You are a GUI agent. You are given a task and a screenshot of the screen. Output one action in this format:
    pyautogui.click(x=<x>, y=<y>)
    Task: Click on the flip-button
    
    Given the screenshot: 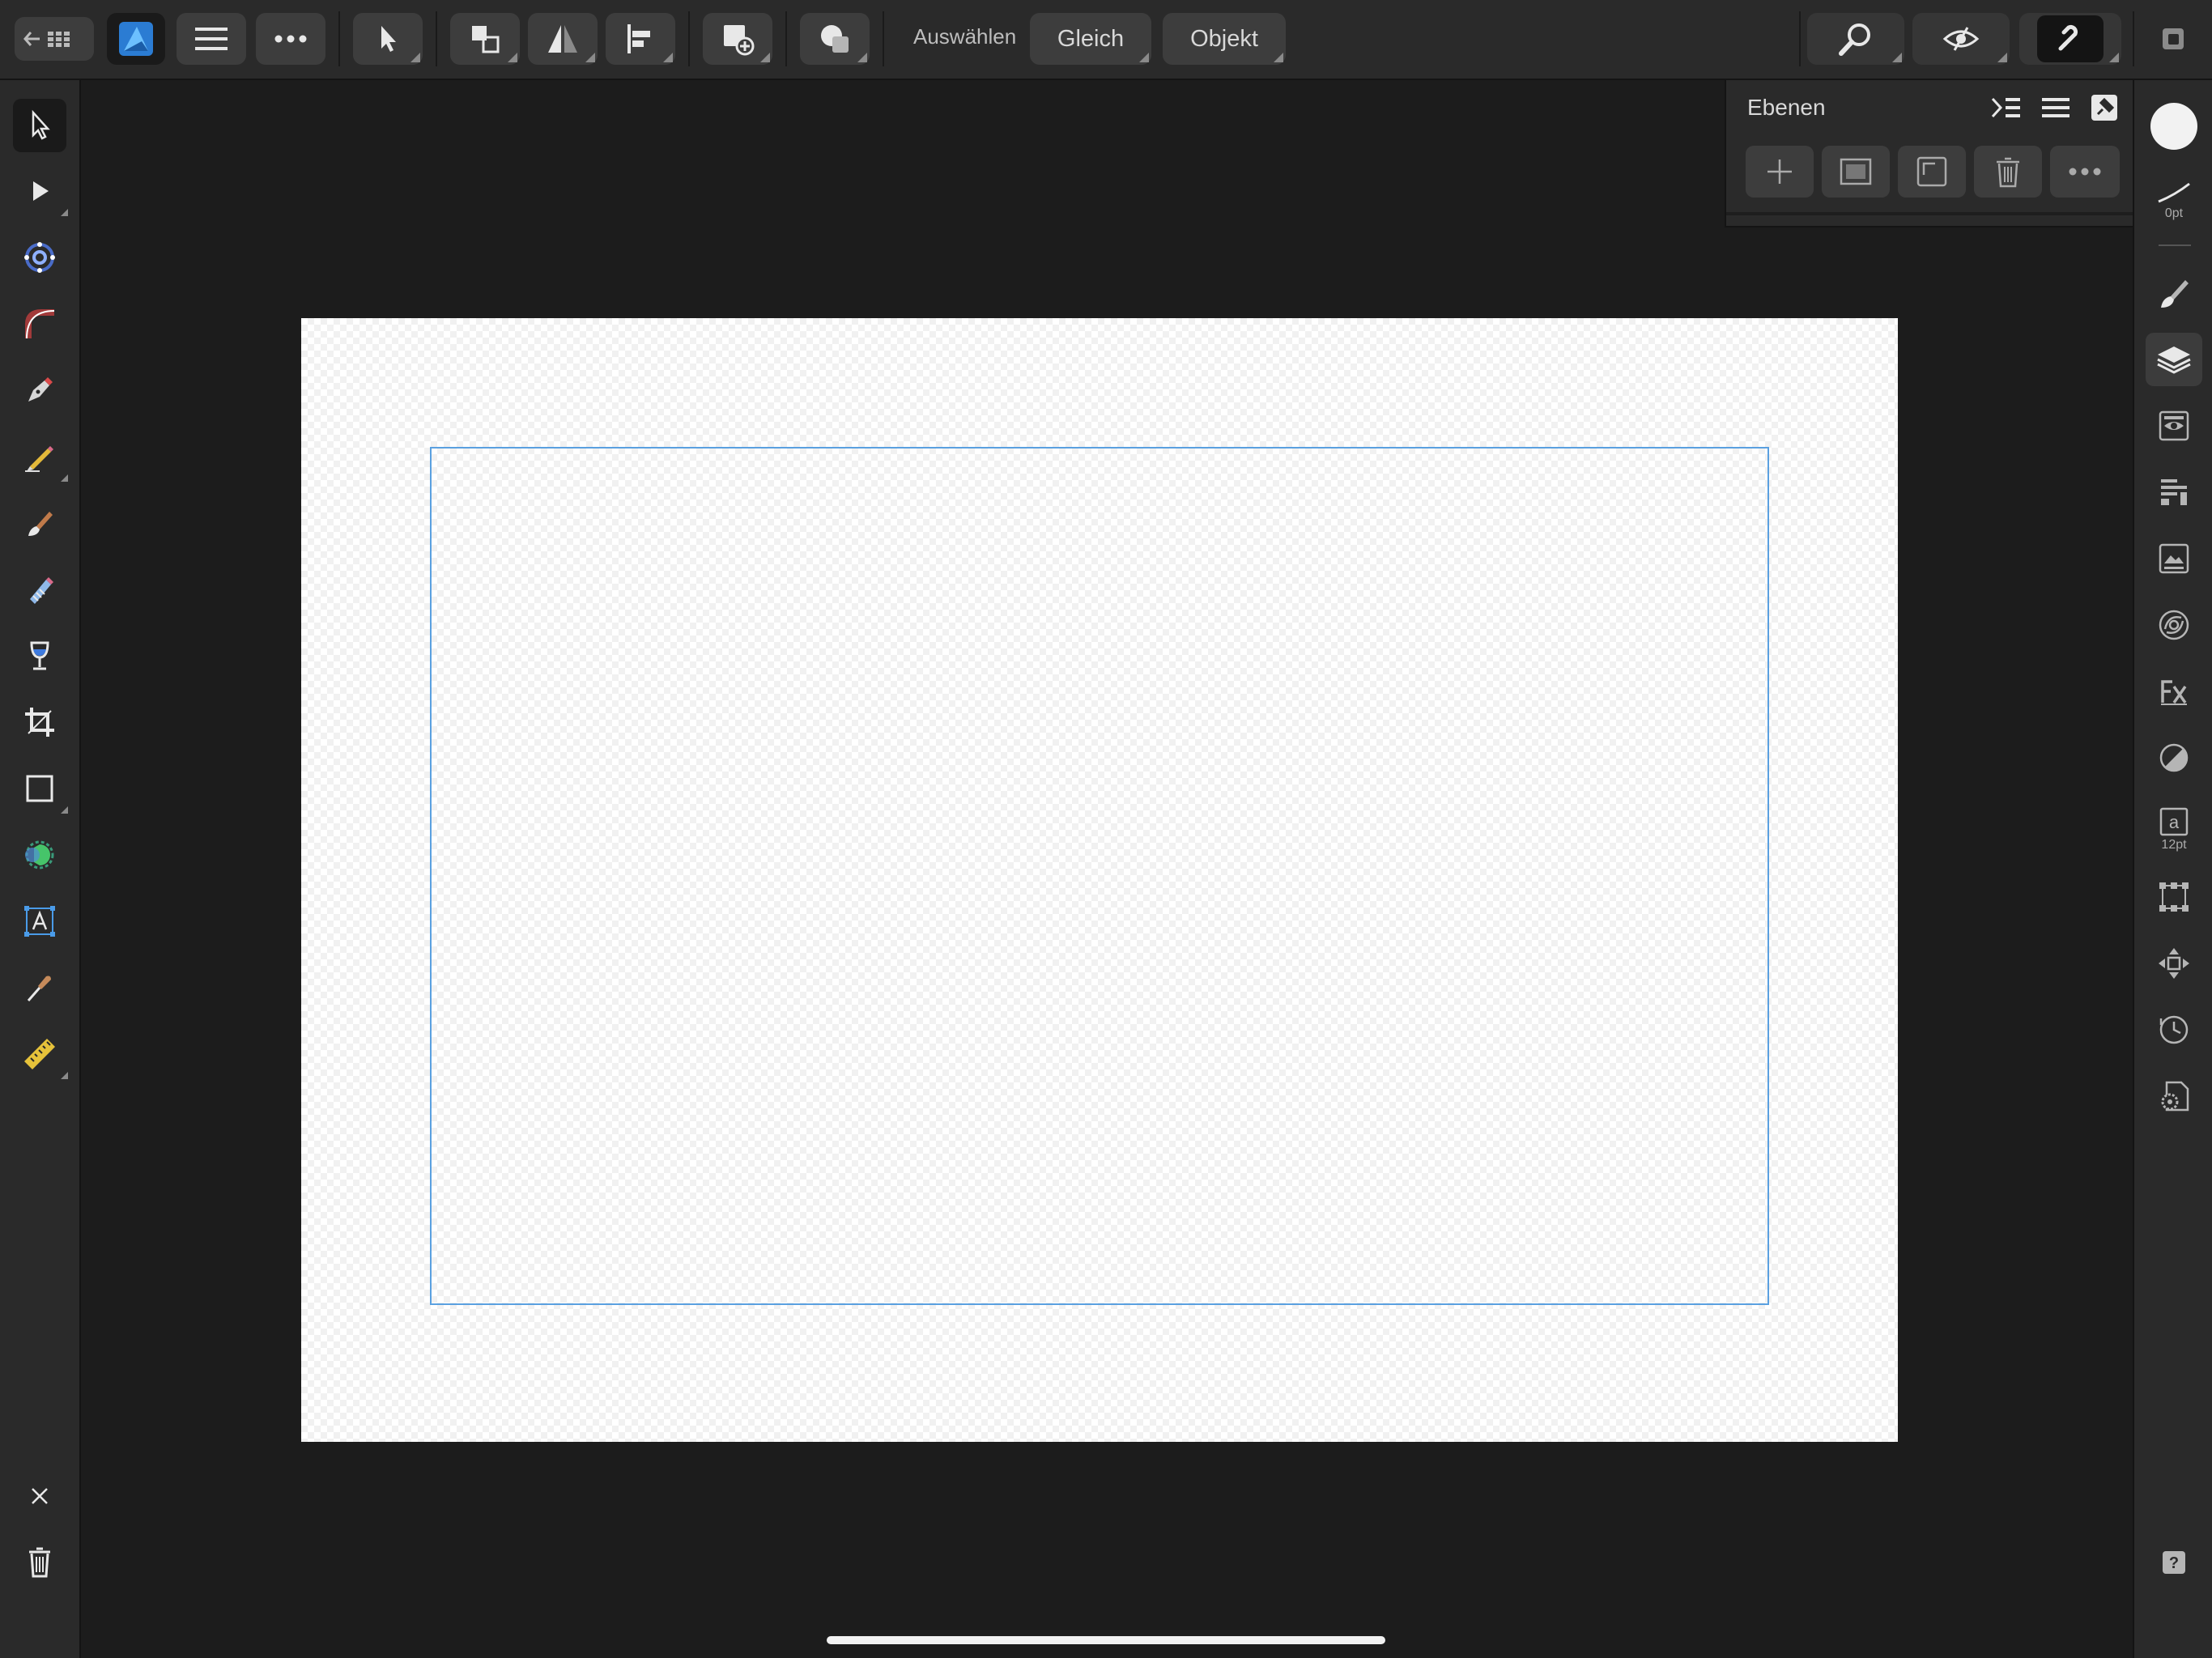 What is the action you would take?
    pyautogui.click(x=563, y=39)
    